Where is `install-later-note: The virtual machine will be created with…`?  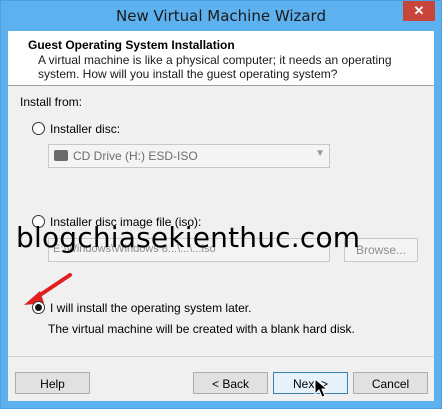 install-later-note: The virtual machine will be created with… is located at coordinates (201, 329).